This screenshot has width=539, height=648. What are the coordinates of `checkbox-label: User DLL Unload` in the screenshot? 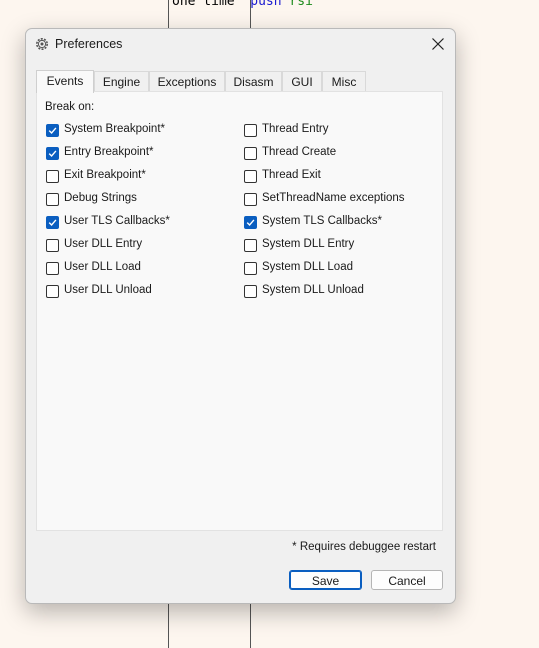 It's located at (108, 290).